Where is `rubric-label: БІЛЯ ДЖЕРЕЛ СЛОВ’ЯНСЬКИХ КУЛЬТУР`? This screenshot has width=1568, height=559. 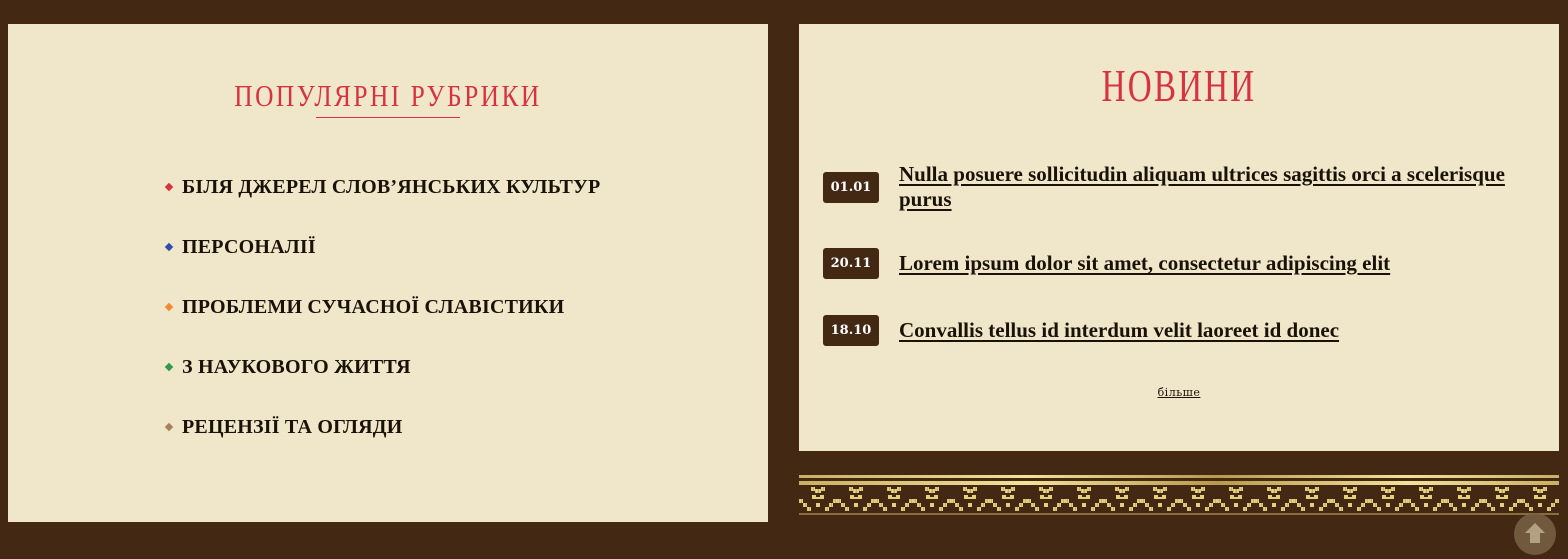 rubric-label: БІЛЯ ДЖЕРЕЛ СЛОВ’ЯНСЬКИХ КУЛЬТУР is located at coordinates (391, 187).